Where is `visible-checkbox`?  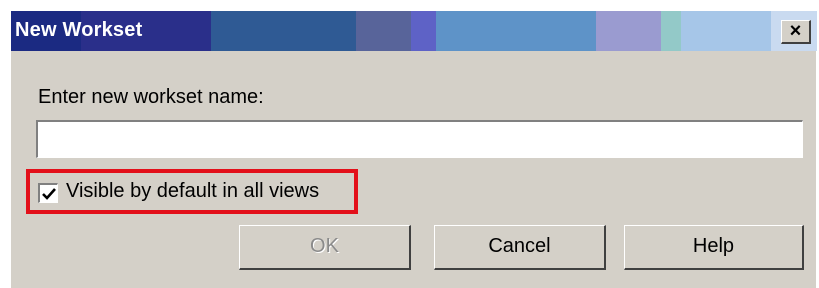
visible-checkbox is located at coordinates (48, 193).